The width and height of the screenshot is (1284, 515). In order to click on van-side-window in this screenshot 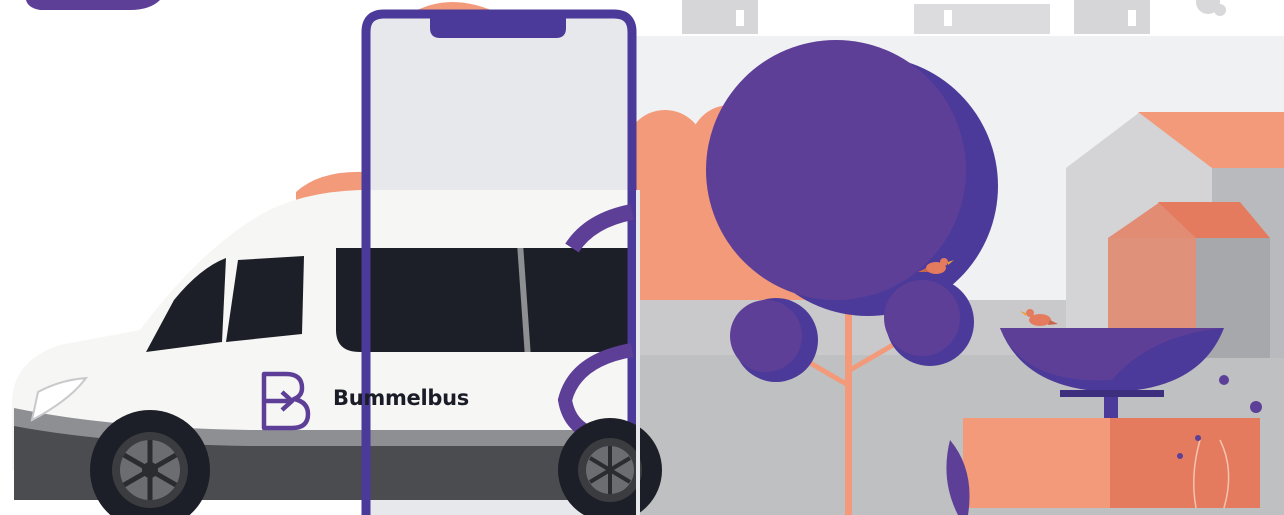, I will do `click(486, 300)`.